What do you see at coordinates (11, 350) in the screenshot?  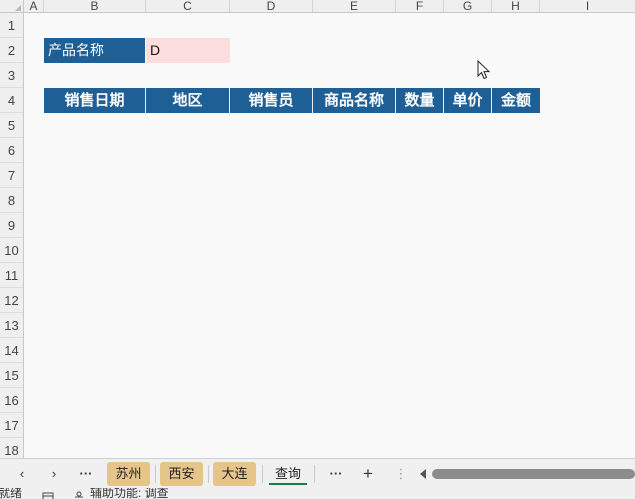 I see `row-header: 14` at bounding box center [11, 350].